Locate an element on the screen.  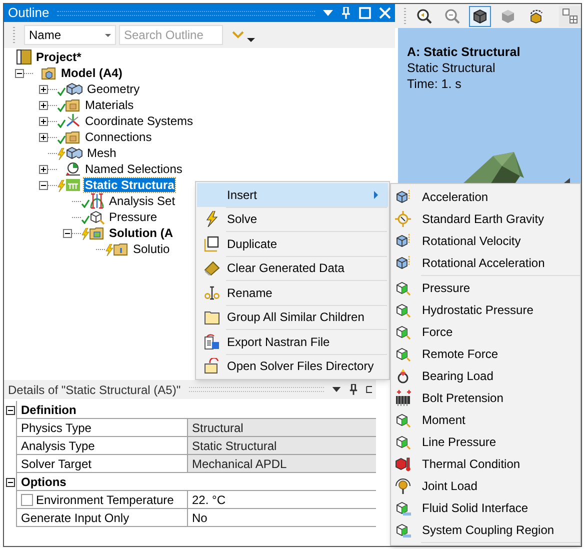
caret-icon is located at coordinates (108, 35).